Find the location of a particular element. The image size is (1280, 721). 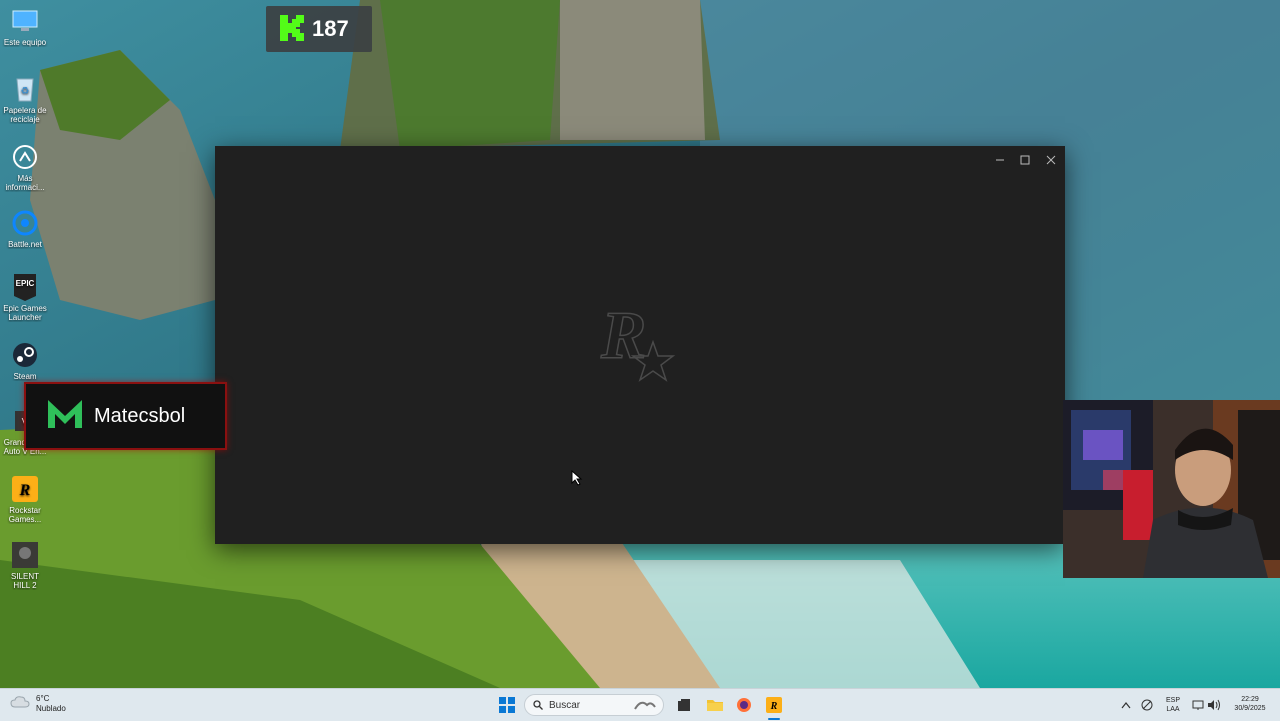

monitor-icon is located at coordinates (25, 21).